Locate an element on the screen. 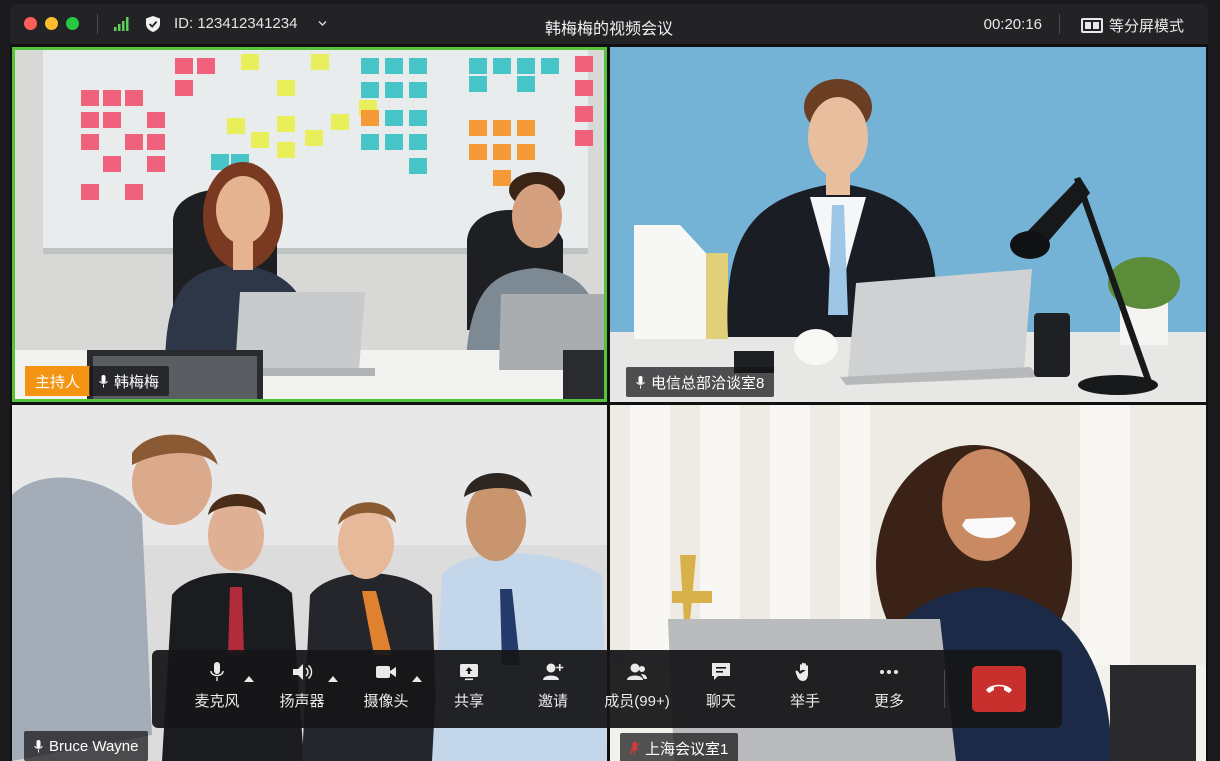 The image size is (1220, 761). microphone-icon is located at coordinates (217, 671).